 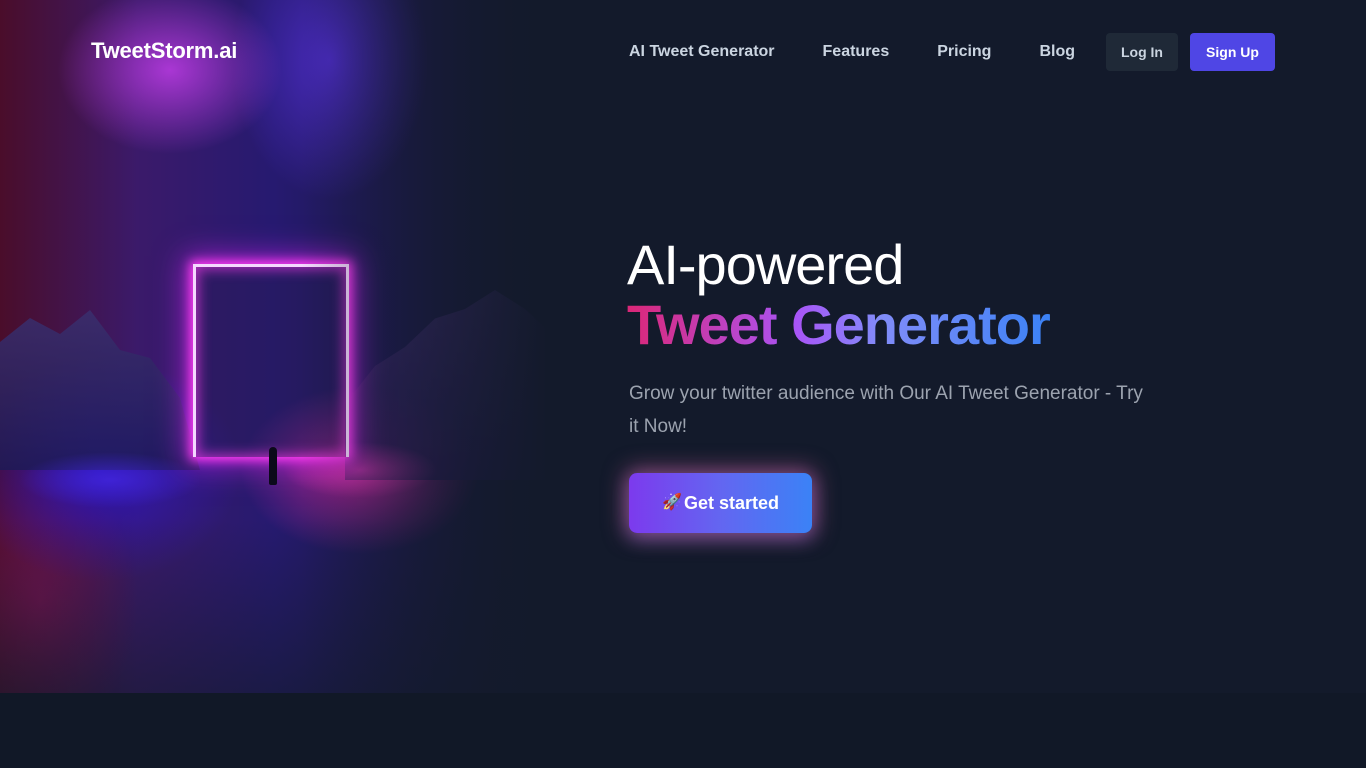 I want to click on nav-link-pricing: Pricing, so click(x=964, y=52).